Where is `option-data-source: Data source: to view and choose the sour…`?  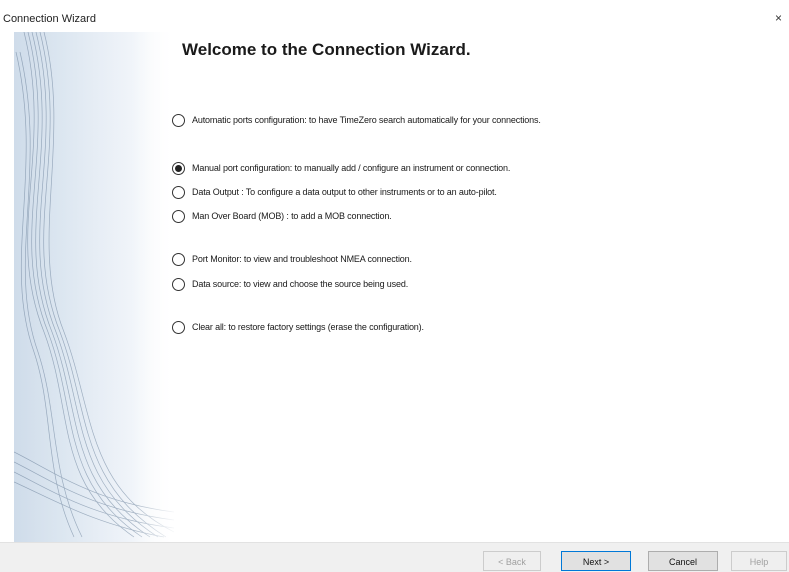
option-data-source: Data source: to view and choose the sour… is located at coordinates (290, 284).